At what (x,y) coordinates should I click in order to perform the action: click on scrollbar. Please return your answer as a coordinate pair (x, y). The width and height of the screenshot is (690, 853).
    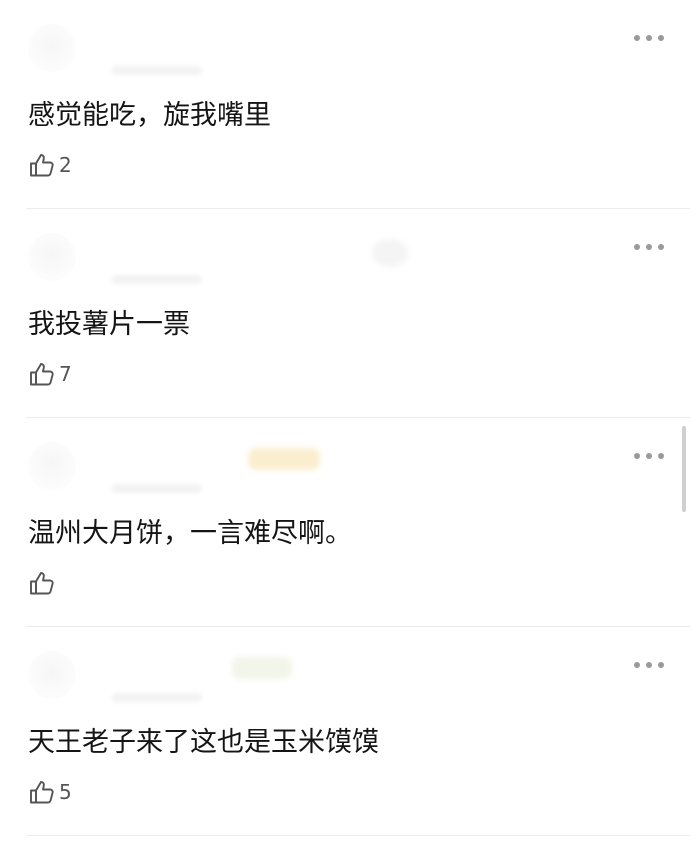
    Looking at the image, I should click on (684, 469).